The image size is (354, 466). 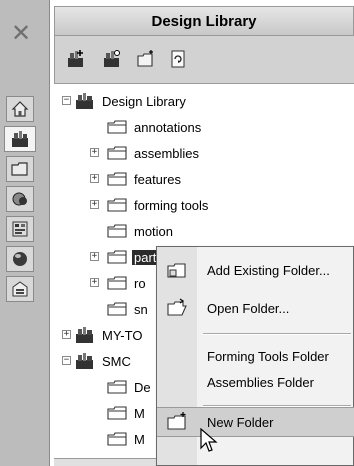 What do you see at coordinates (142, 387) in the screenshot?
I see `tree-node-label: De` at bounding box center [142, 387].